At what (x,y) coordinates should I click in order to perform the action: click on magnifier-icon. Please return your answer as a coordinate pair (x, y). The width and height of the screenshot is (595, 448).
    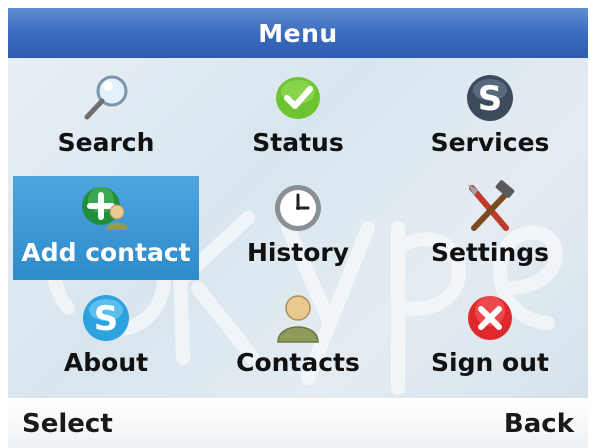
    Looking at the image, I should click on (106, 98).